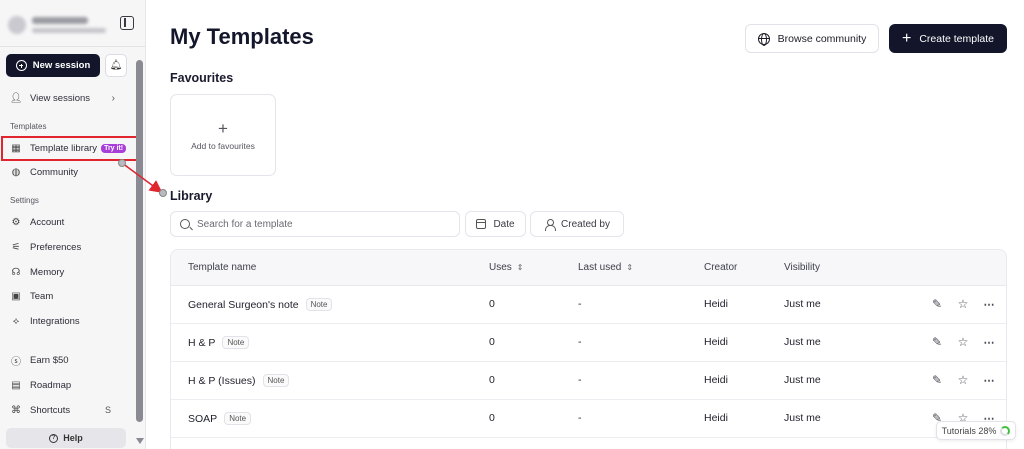  What do you see at coordinates (127, 23) in the screenshot?
I see `sidebar-collapse-icon` at bounding box center [127, 23].